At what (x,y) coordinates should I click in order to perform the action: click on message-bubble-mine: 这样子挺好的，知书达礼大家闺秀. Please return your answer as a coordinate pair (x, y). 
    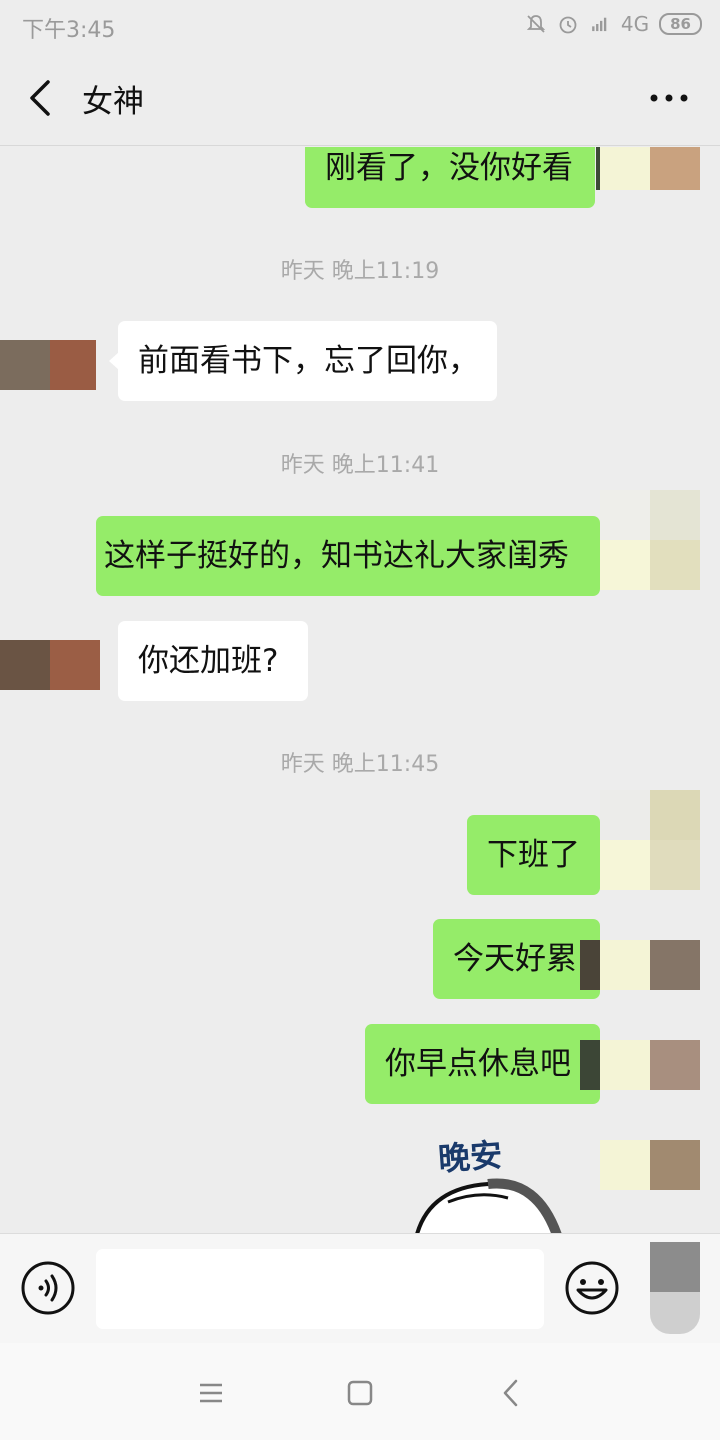
    Looking at the image, I should click on (348, 556).